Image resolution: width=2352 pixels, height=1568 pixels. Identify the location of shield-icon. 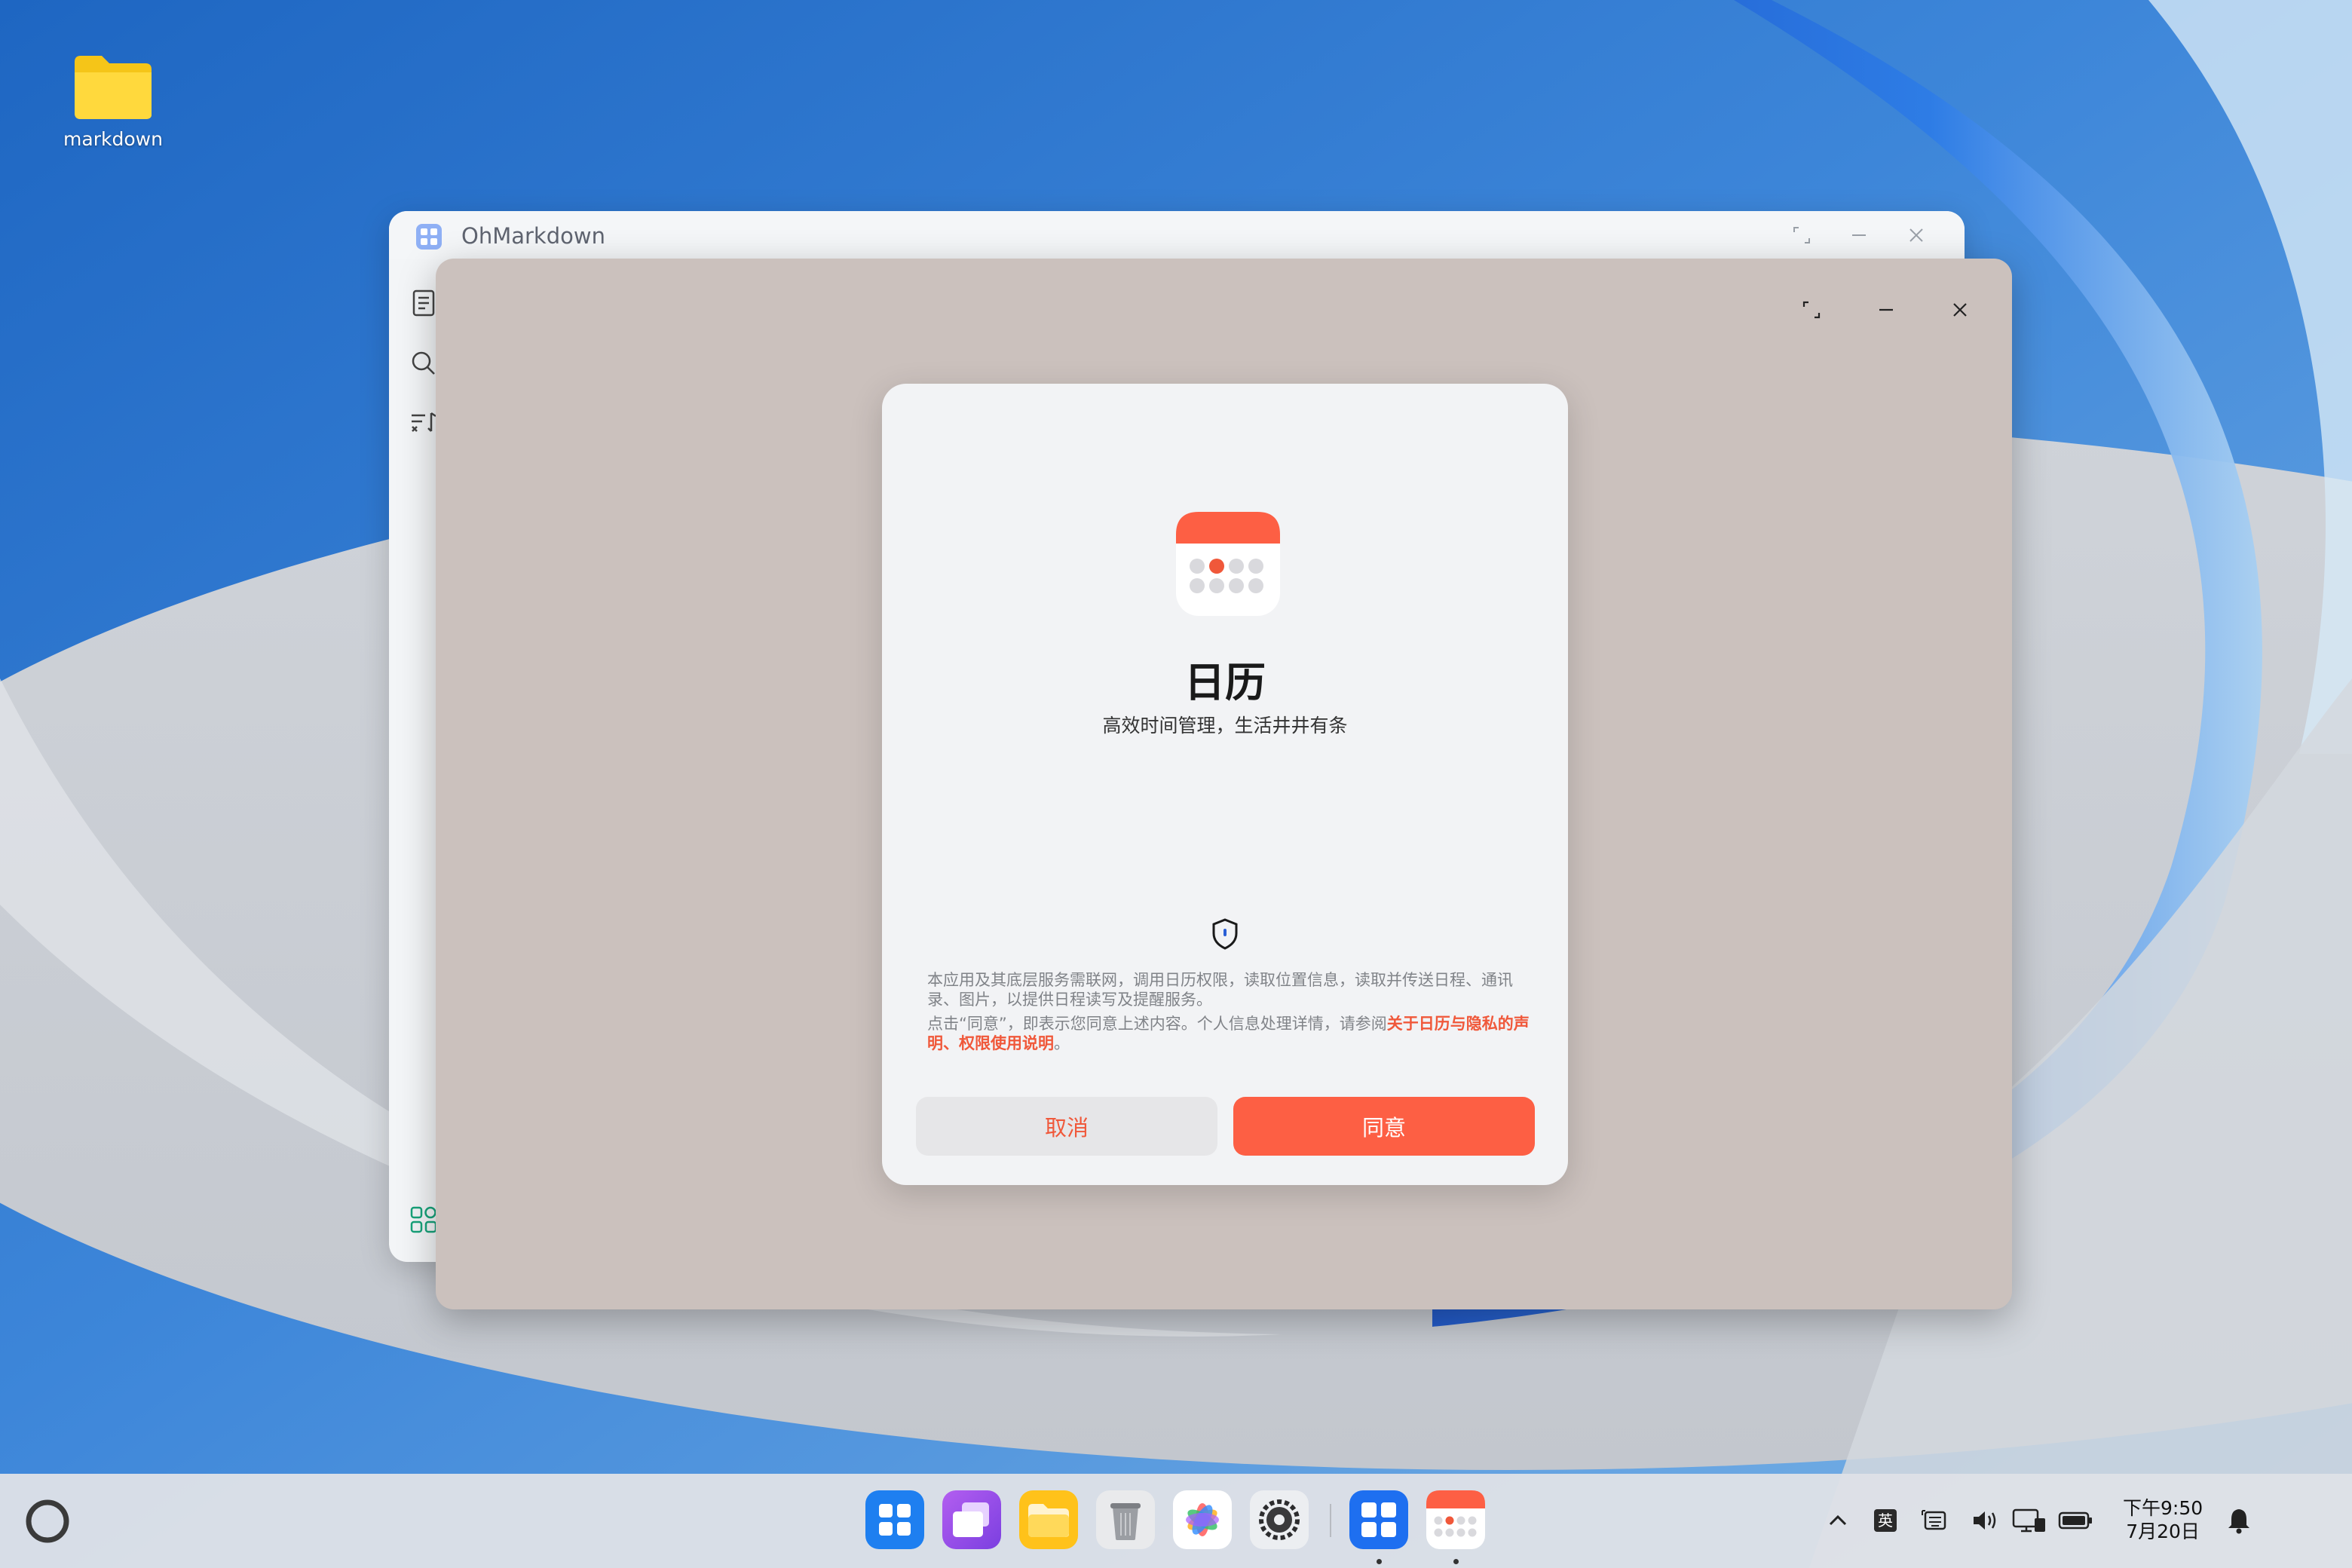
(1225, 934).